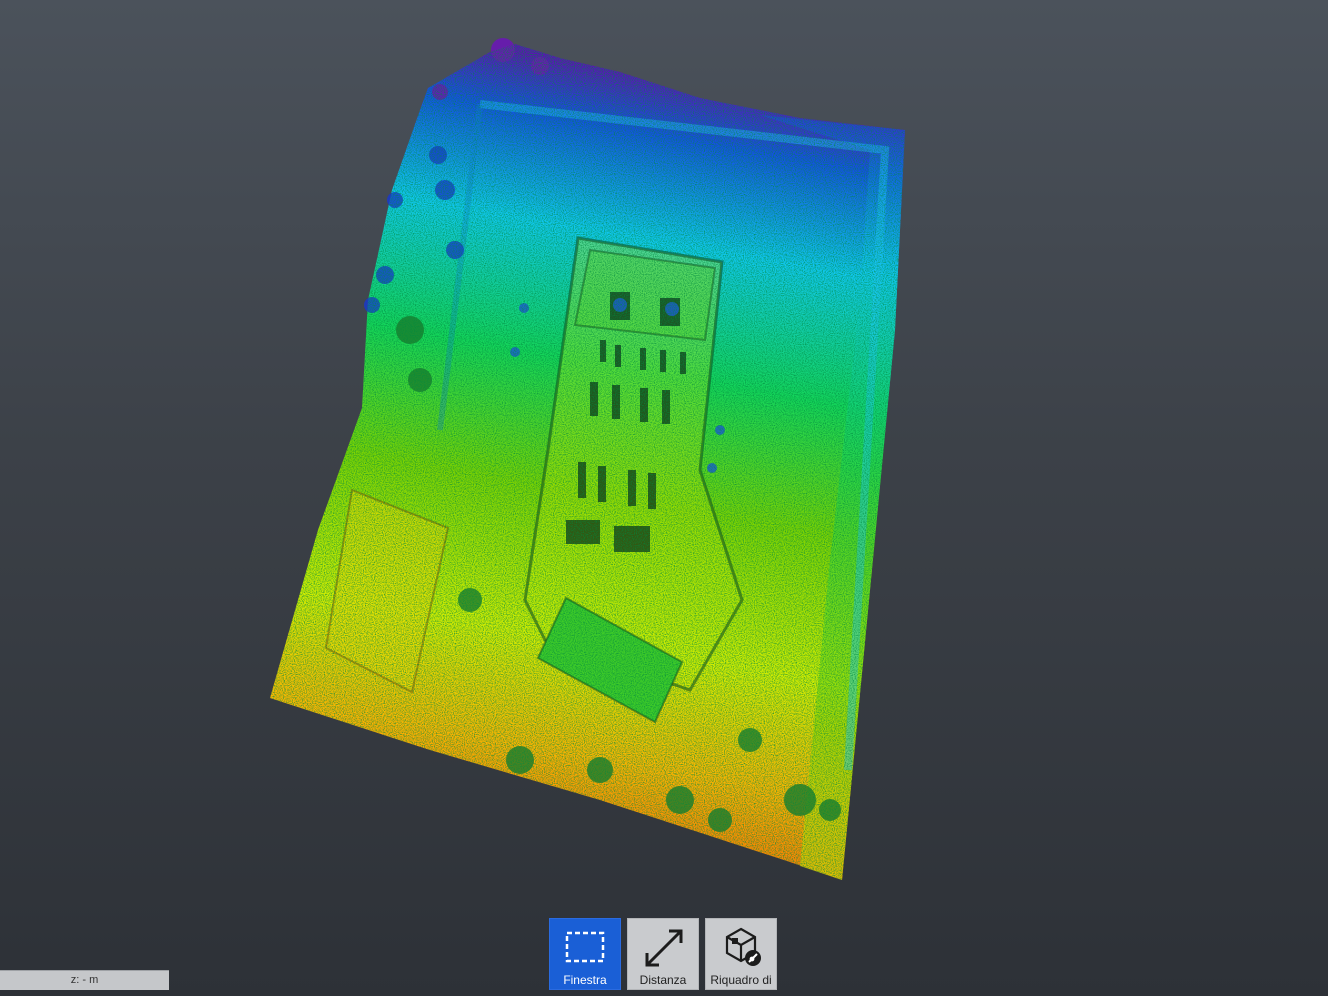 The height and width of the screenshot is (996, 1328). I want to click on riquadro-button: Riquadro di, so click(741, 954).